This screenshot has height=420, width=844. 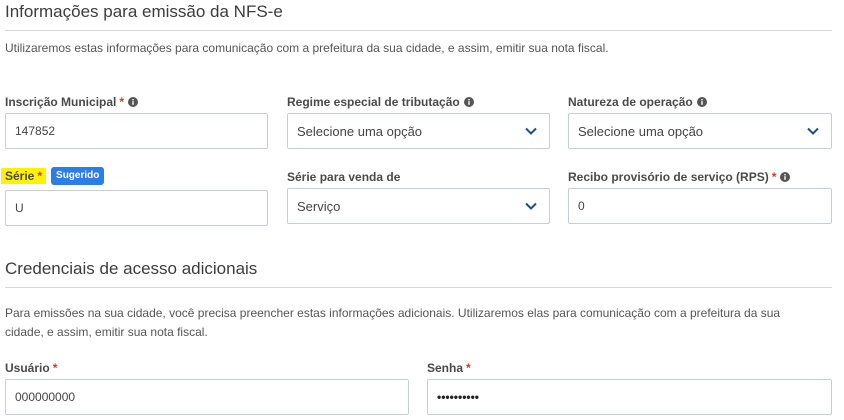 I want to click on senha-value: ••••••••••, so click(x=458, y=397).